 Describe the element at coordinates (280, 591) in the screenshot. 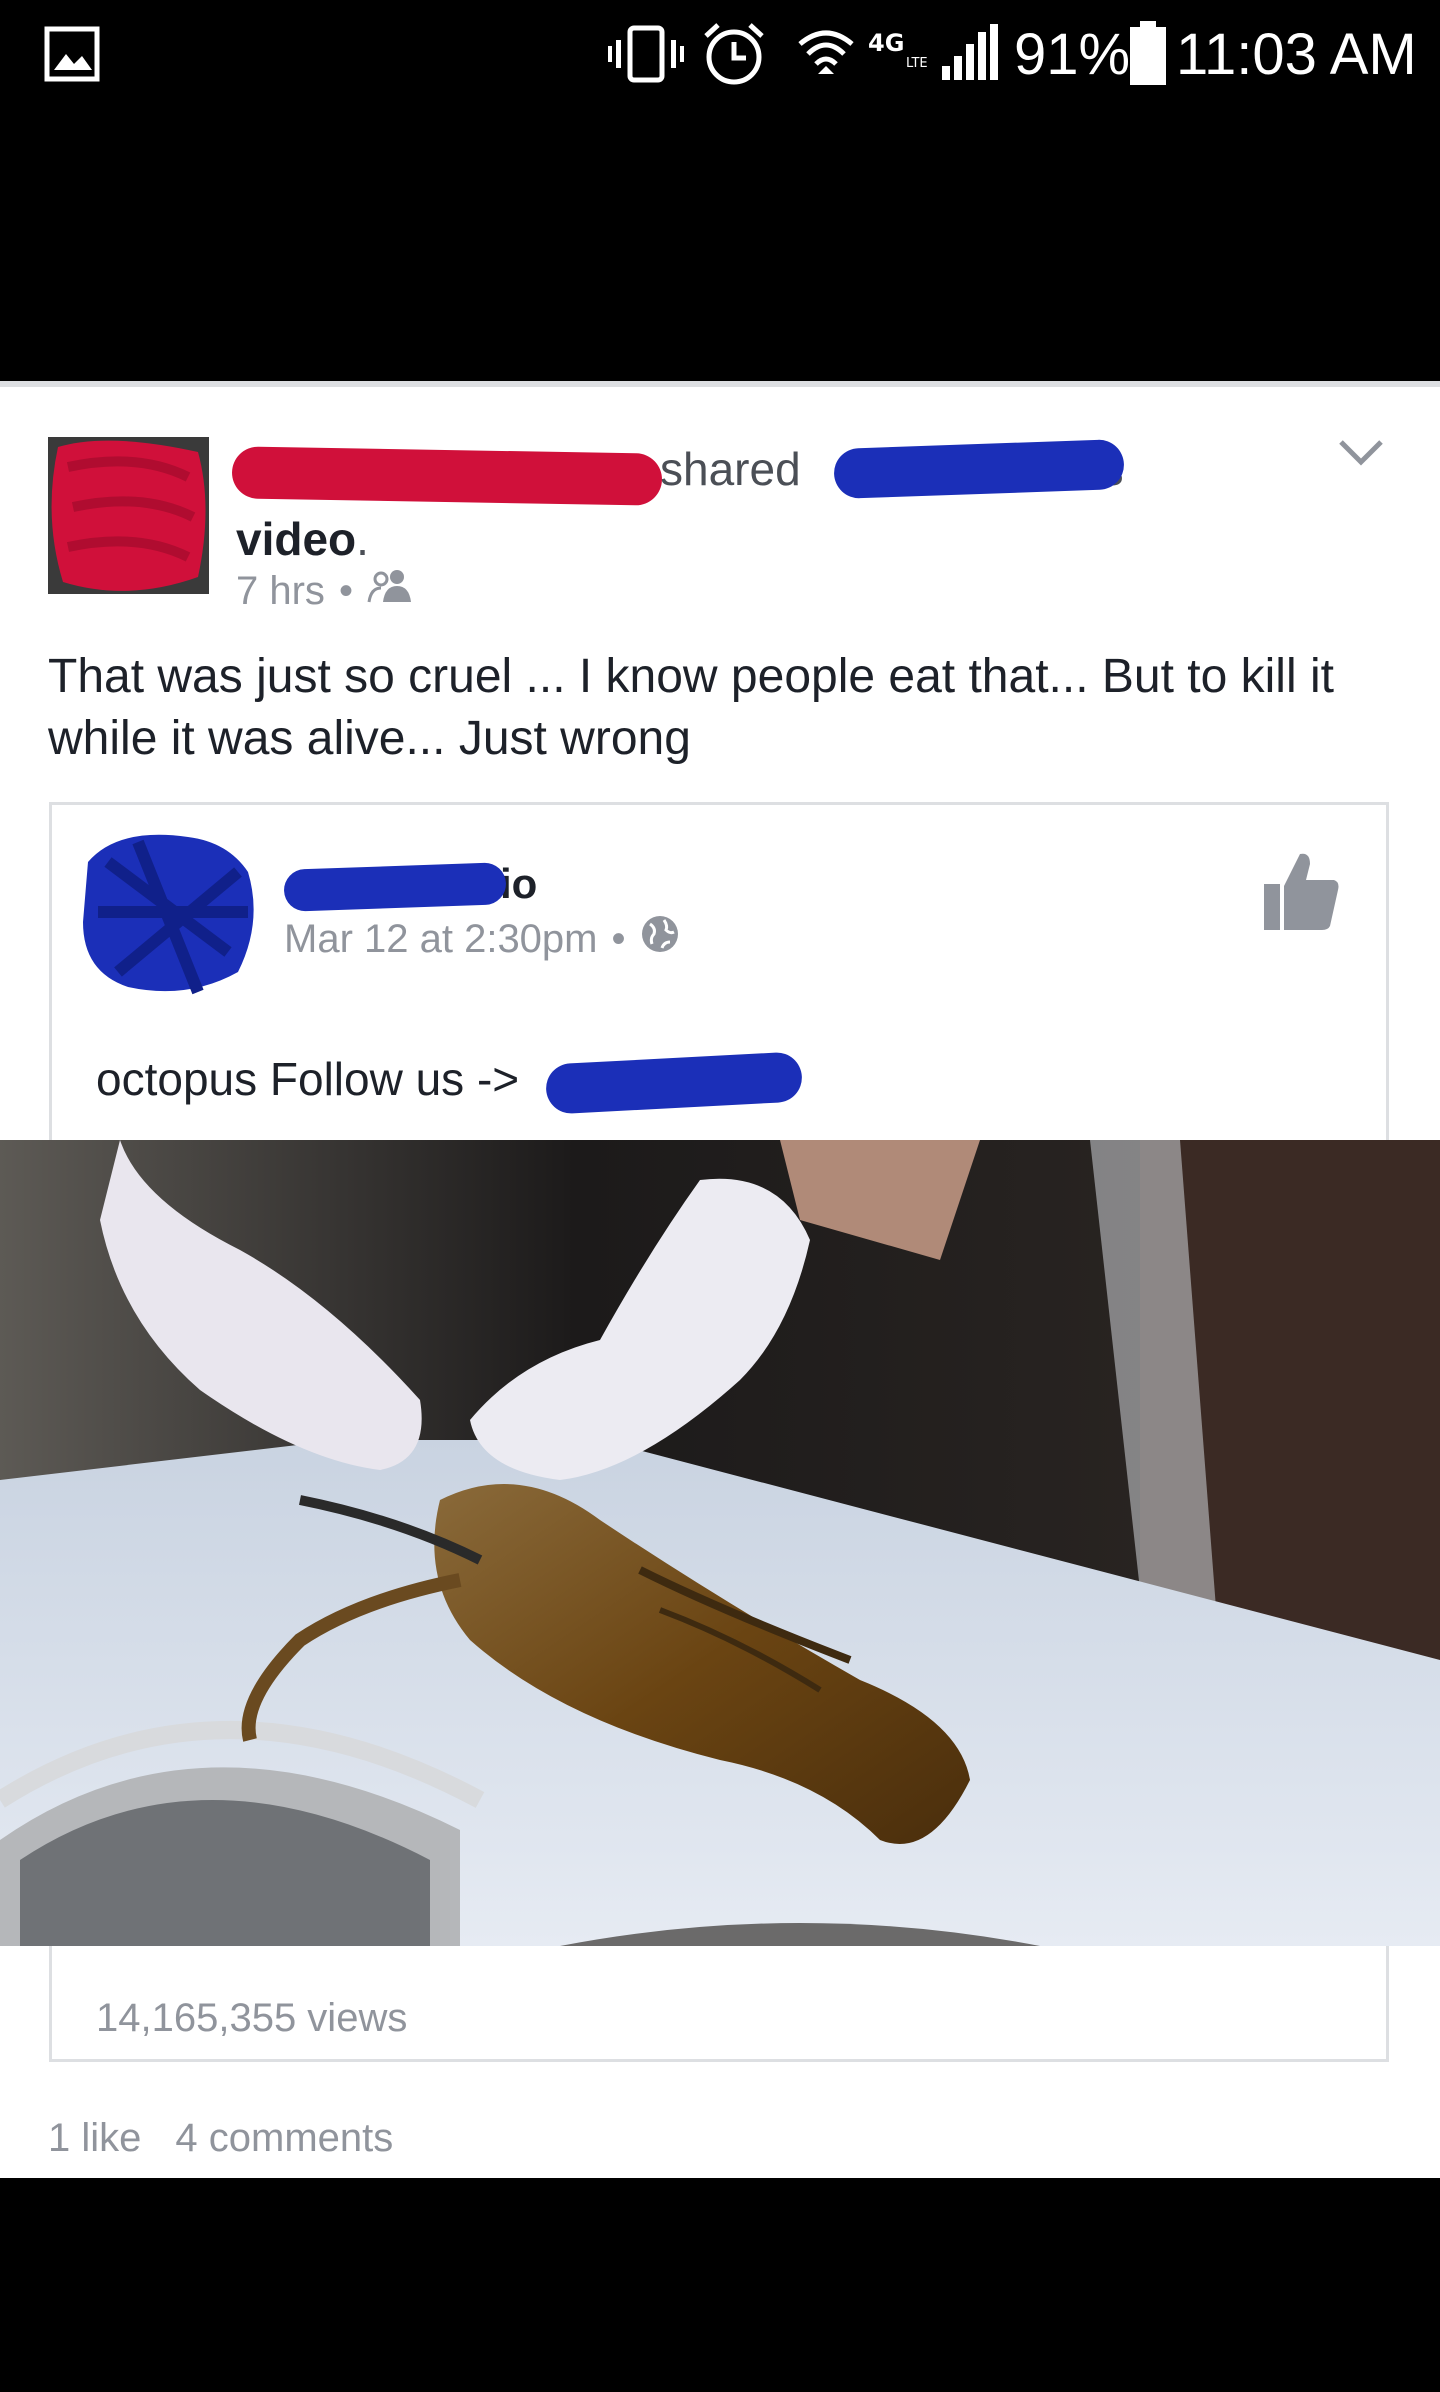

I see `post-timestamp: 7 hrs` at that location.